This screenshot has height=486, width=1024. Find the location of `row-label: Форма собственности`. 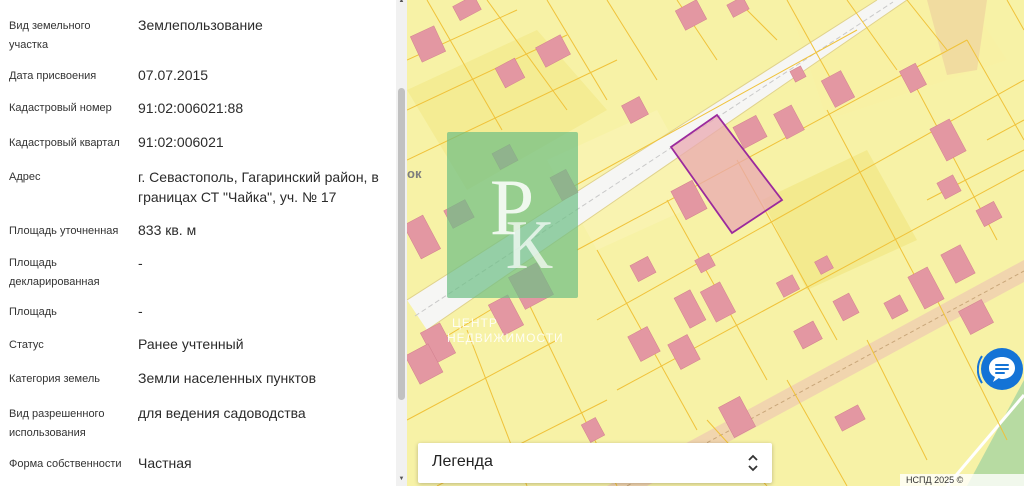

row-label: Форма собственности is located at coordinates (65, 464).